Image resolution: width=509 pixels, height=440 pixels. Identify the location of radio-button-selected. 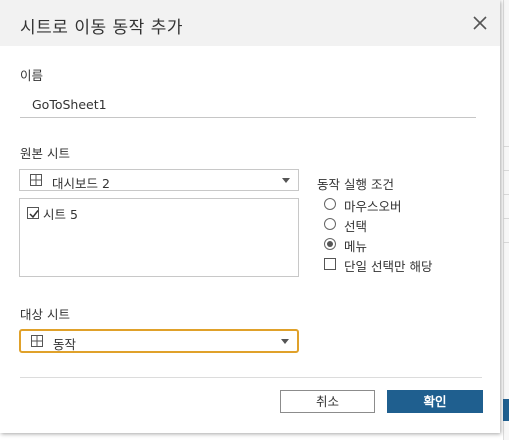
(330, 244).